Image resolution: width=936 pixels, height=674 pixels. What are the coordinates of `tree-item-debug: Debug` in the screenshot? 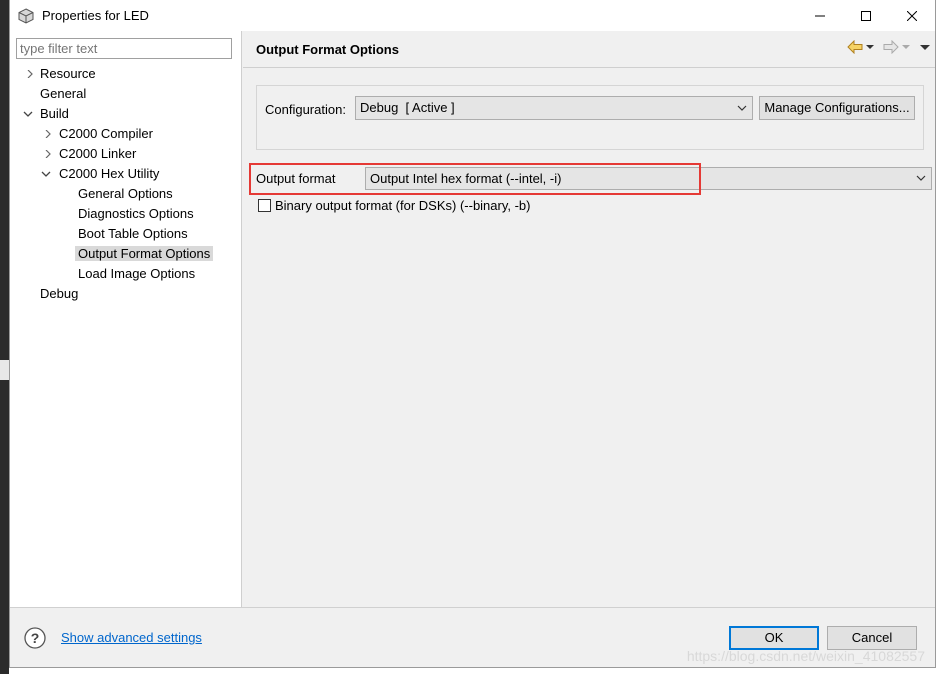 It's located at (59, 294).